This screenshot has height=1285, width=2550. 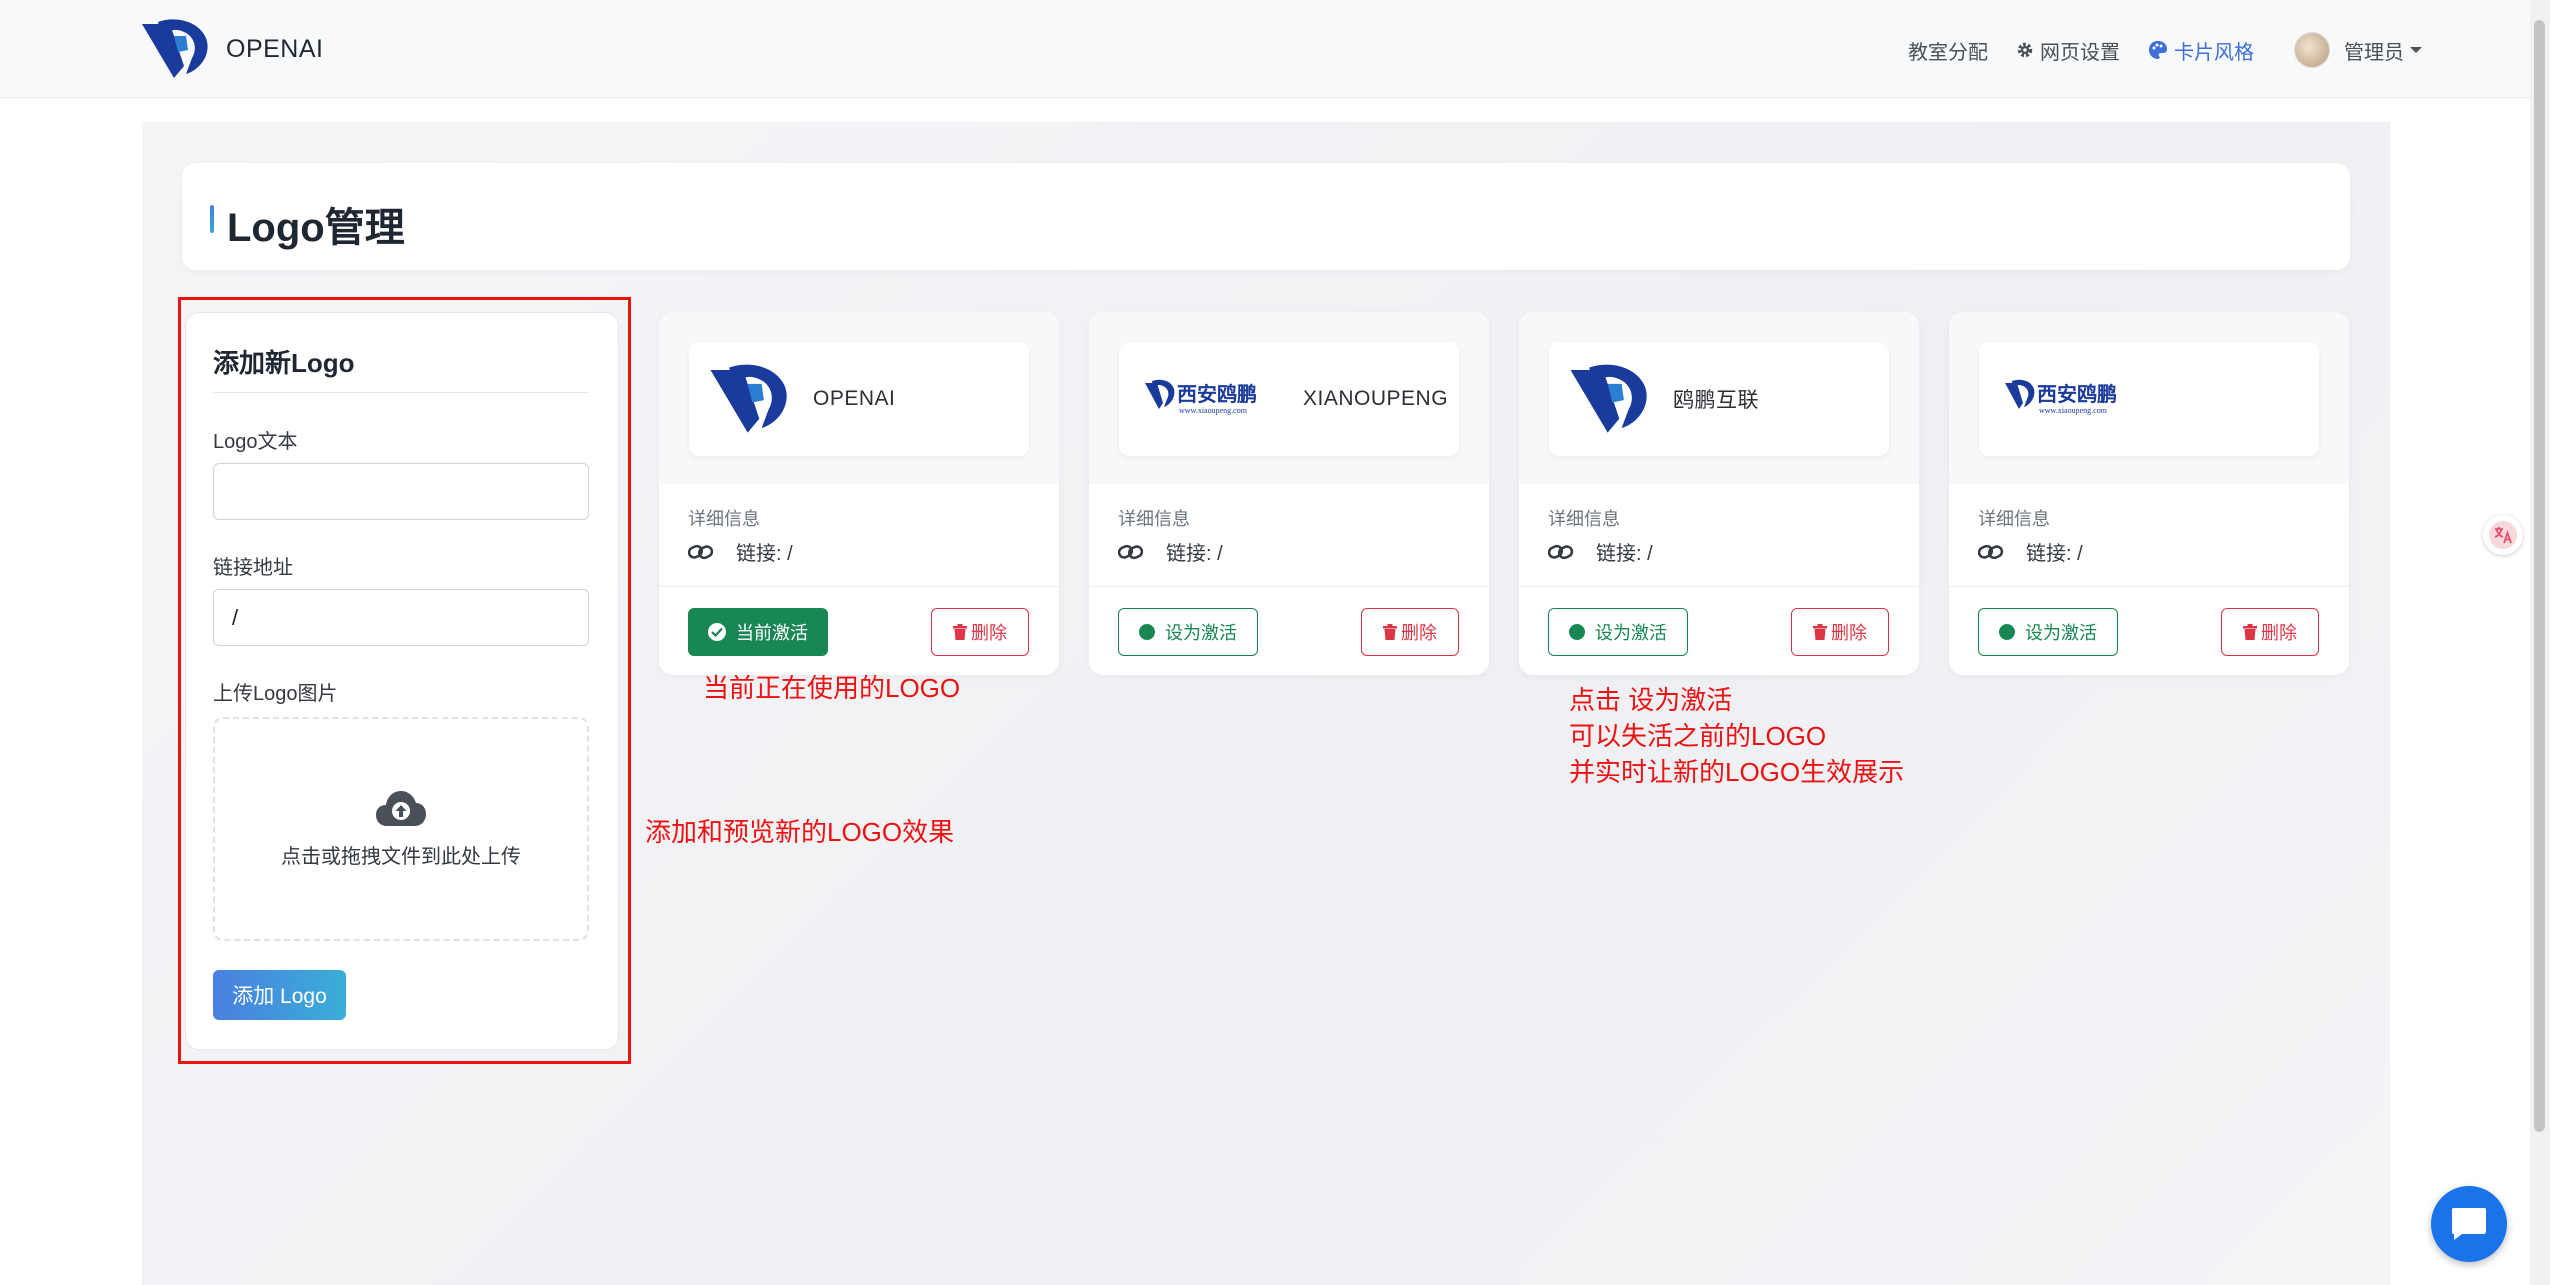 I want to click on logo-card-header: 西安鸥鹏 www.xiaoupeng.com XIANOUPENG, so click(x=1289, y=398).